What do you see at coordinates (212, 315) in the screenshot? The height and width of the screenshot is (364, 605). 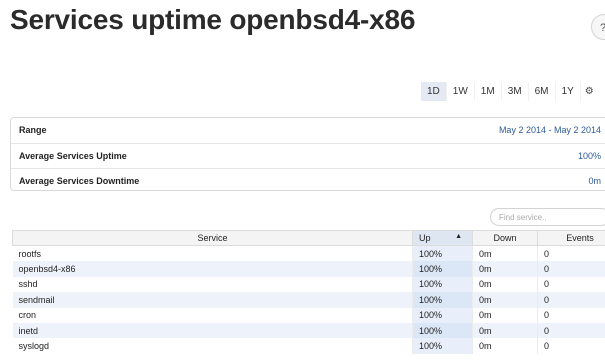 I see `service-name: cron` at bounding box center [212, 315].